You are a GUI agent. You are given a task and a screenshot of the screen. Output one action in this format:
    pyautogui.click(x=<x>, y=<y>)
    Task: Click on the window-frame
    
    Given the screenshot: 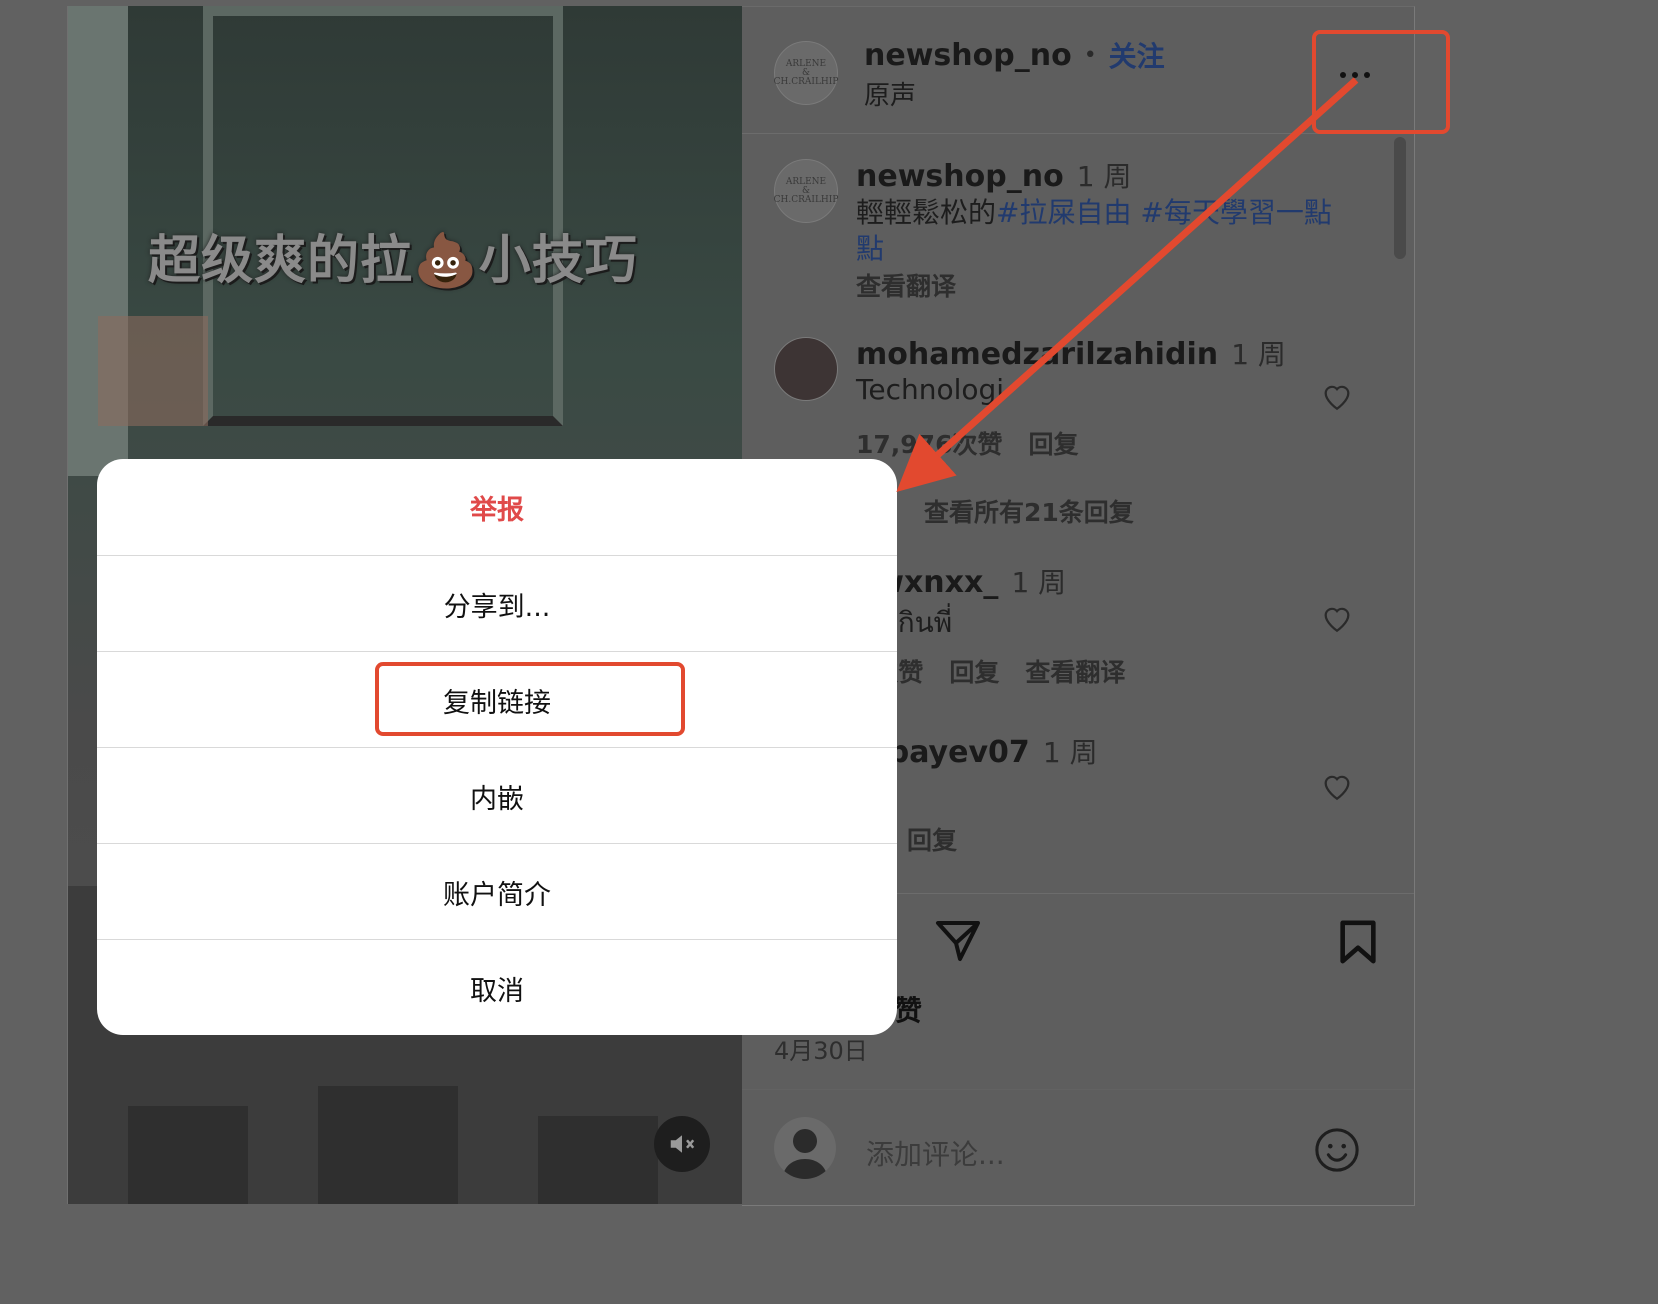 What is the action you would take?
    pyautogui.click(x=383, y=216)
    